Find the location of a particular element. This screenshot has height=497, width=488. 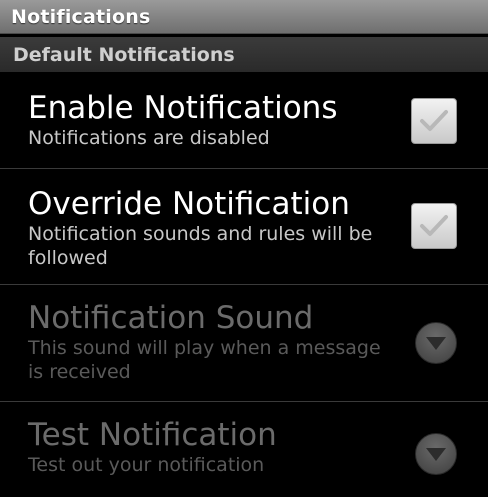

enable-notifications-checkbox is located at coordinates (434, 121).